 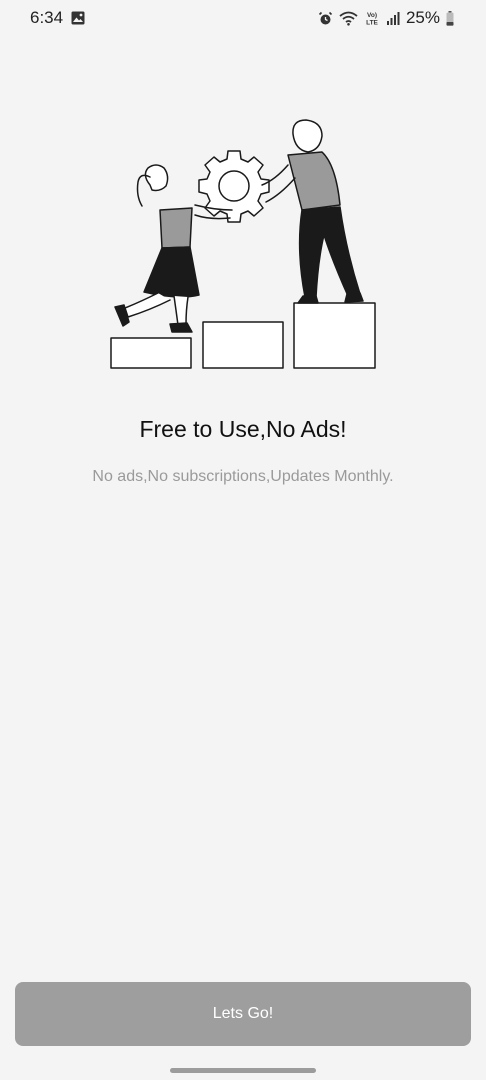 I want to click on lets-go-button: Lets Go!, so click(x=243, y=1014).